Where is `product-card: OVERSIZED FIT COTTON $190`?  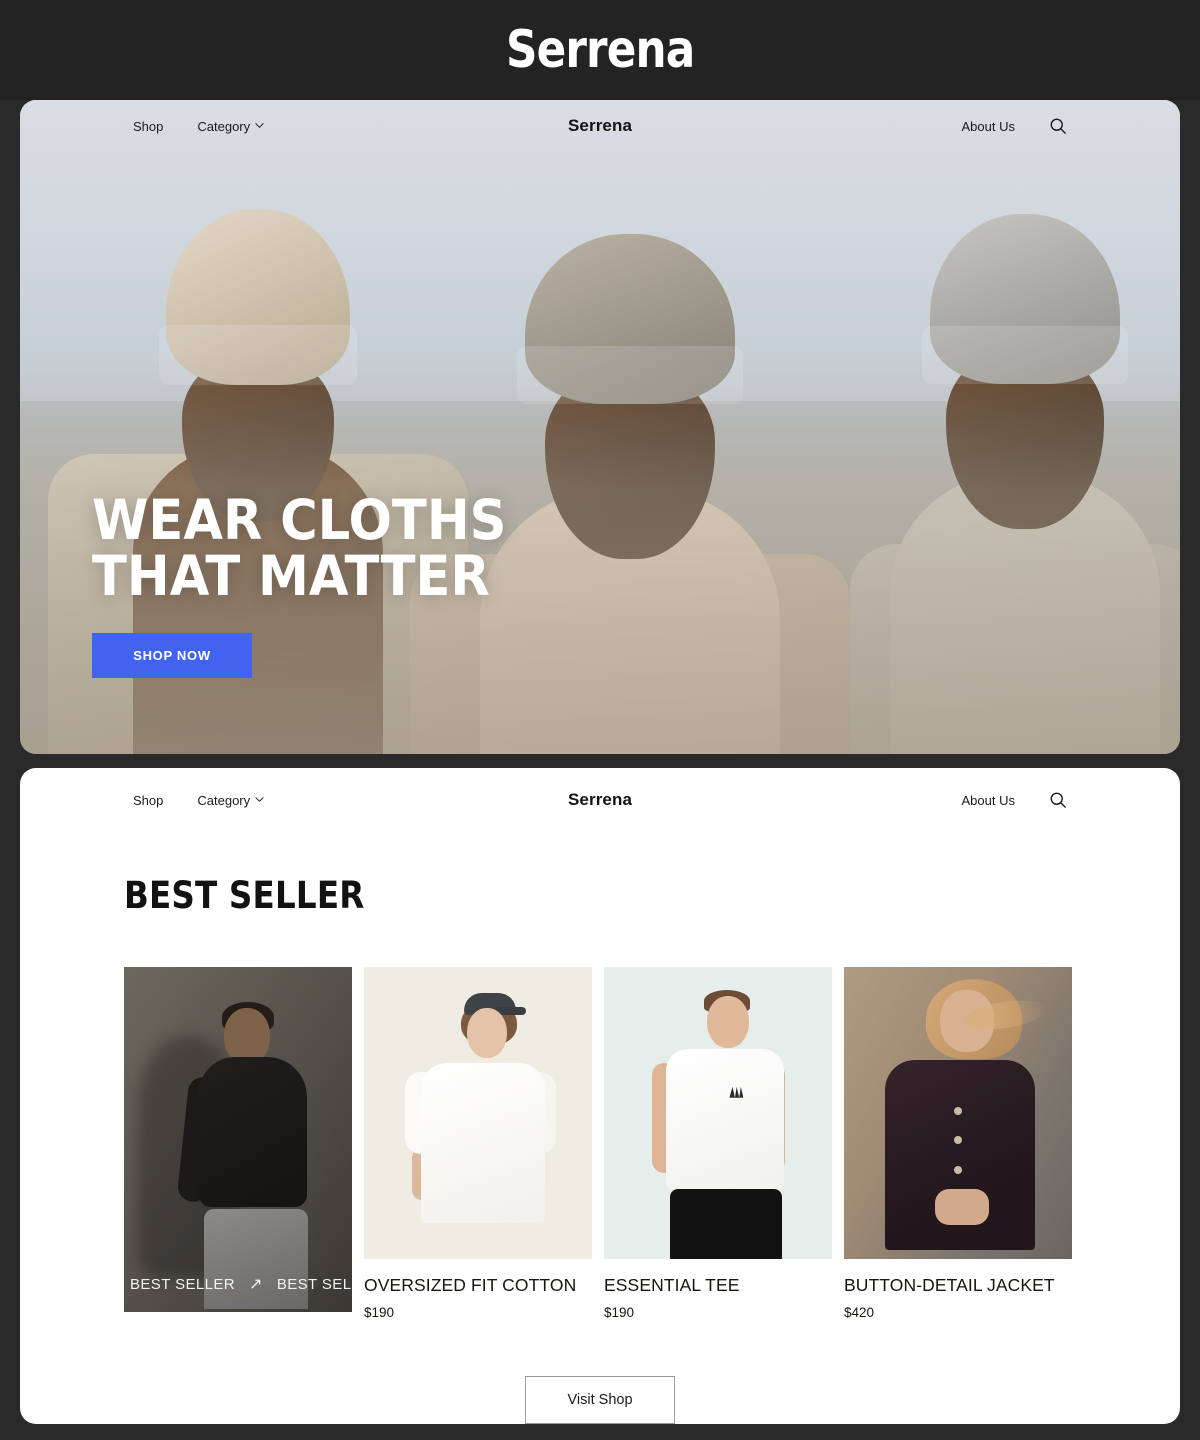
product-card: OVERSIZED FIT COTTON $190 is located at coordinates (478, 1143).